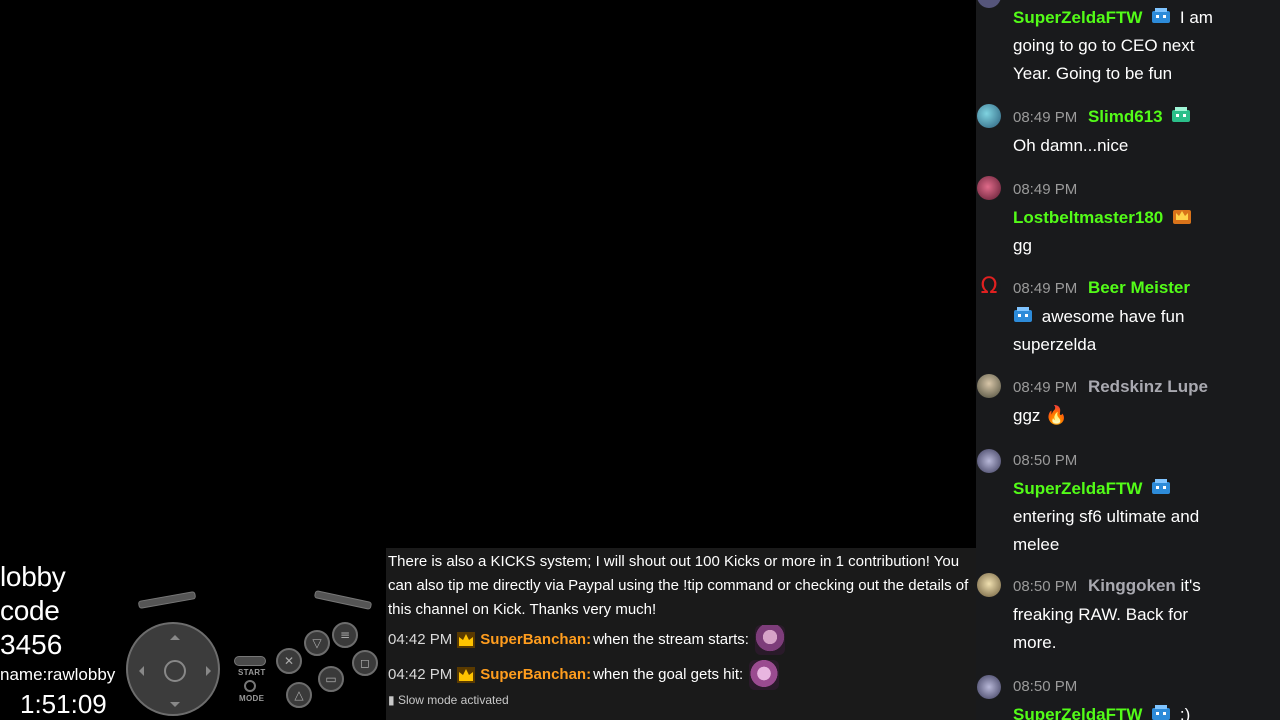 The image size is (1280, 720). I want to click on slow-mode-icon: ▮, so click(391, 700).